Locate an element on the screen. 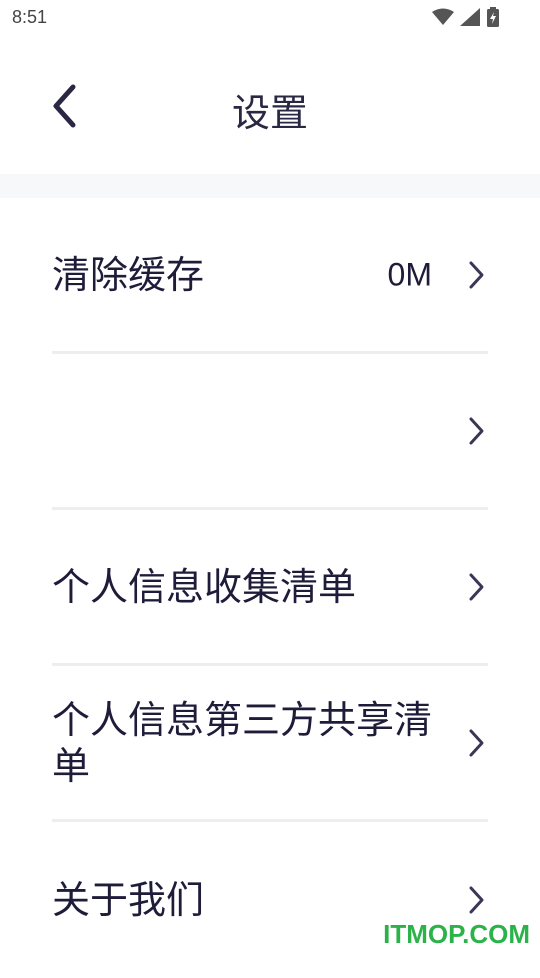  status-time: 8:51 is located at coordinates (30, 17).